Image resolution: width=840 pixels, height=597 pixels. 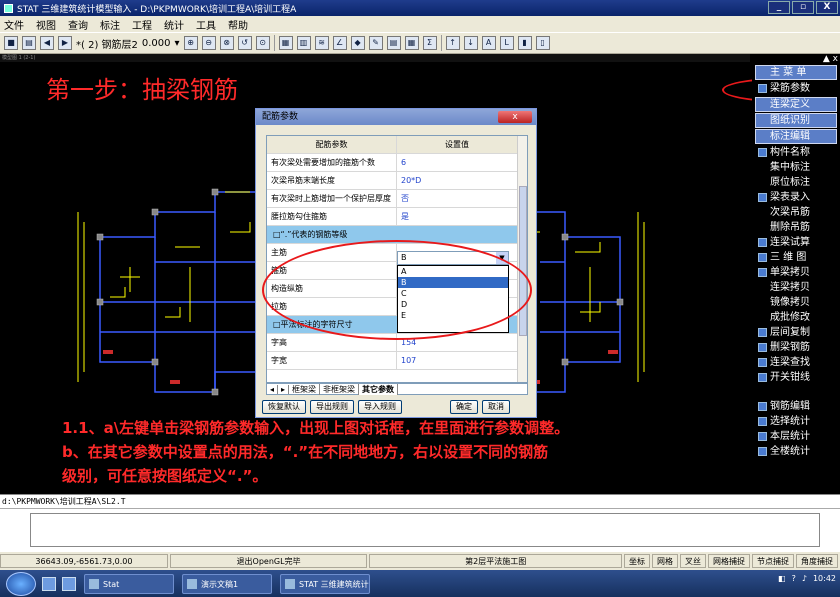 What do you see at coordinates (452, 43) in the screenshot?
I see `arrow-up-icon: ↑` at bounding box center [452, 43].